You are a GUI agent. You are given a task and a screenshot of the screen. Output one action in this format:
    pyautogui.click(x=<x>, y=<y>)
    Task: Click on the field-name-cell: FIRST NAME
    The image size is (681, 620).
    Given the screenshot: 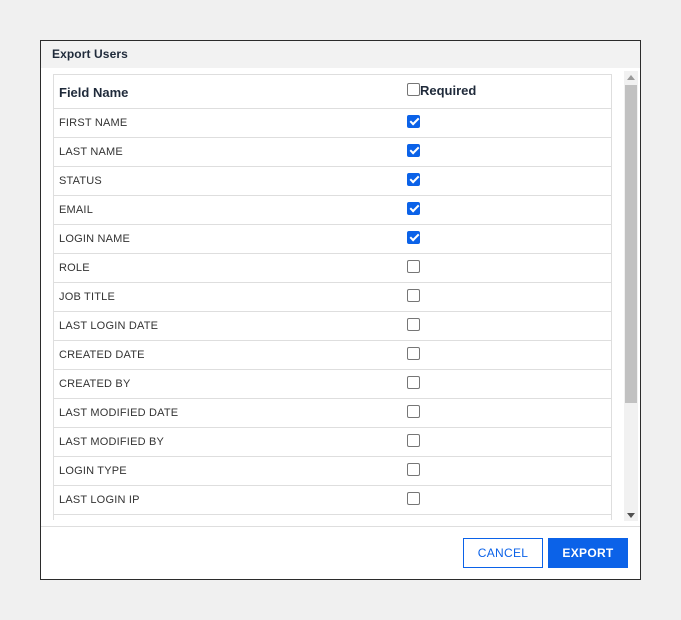 What is the action you would take?
    pyautogui.click(x=227, y=123)
    